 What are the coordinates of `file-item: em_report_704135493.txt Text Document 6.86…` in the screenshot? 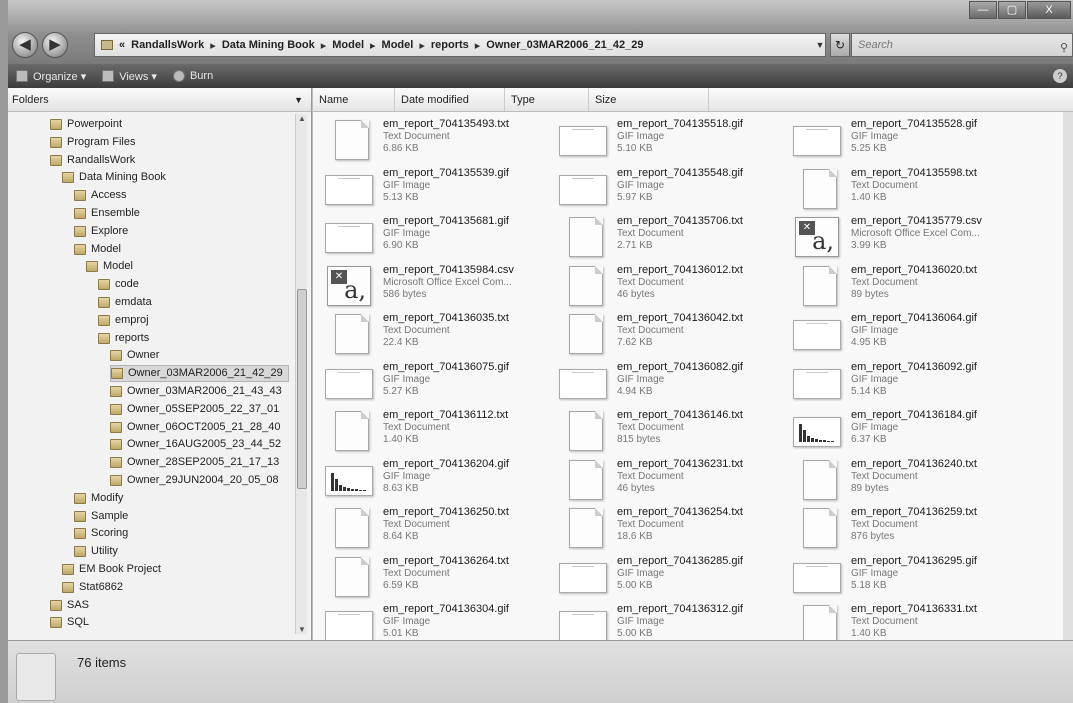 It's located at (440, 141).